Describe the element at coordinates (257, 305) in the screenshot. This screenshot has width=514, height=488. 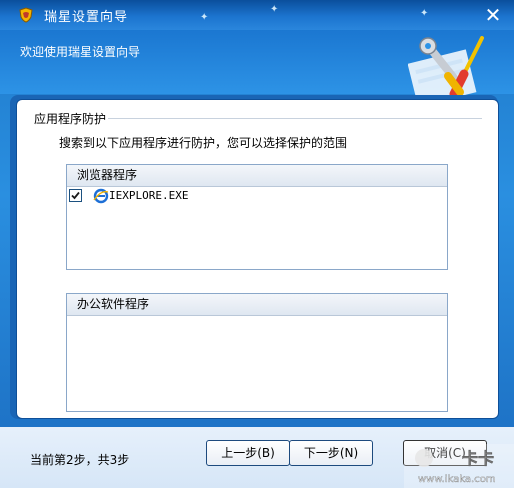
I see `office-list-header: 办公软件程序` at that location.